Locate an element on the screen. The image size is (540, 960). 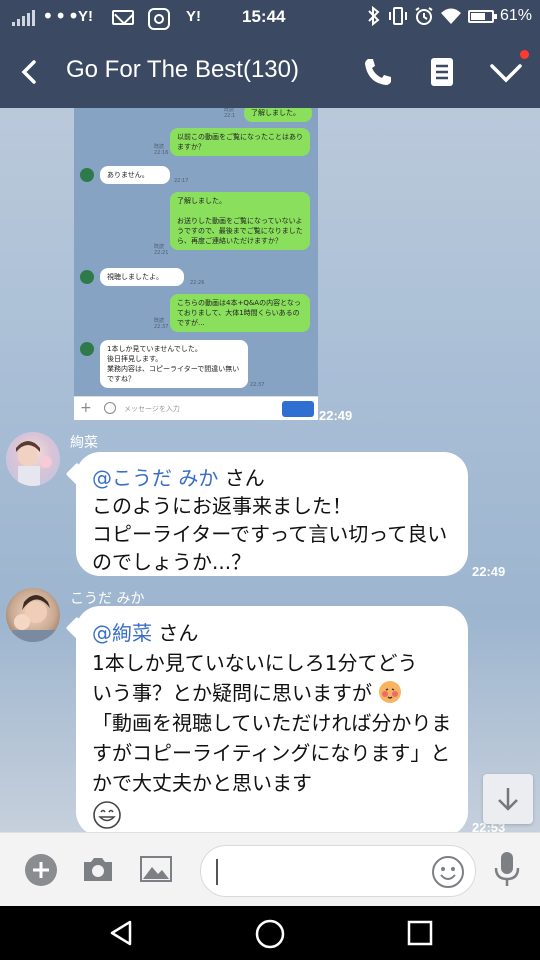
inner-bubble: 以前この動画をご覧になったことはありますか？ is located at coordinates (240, 142).